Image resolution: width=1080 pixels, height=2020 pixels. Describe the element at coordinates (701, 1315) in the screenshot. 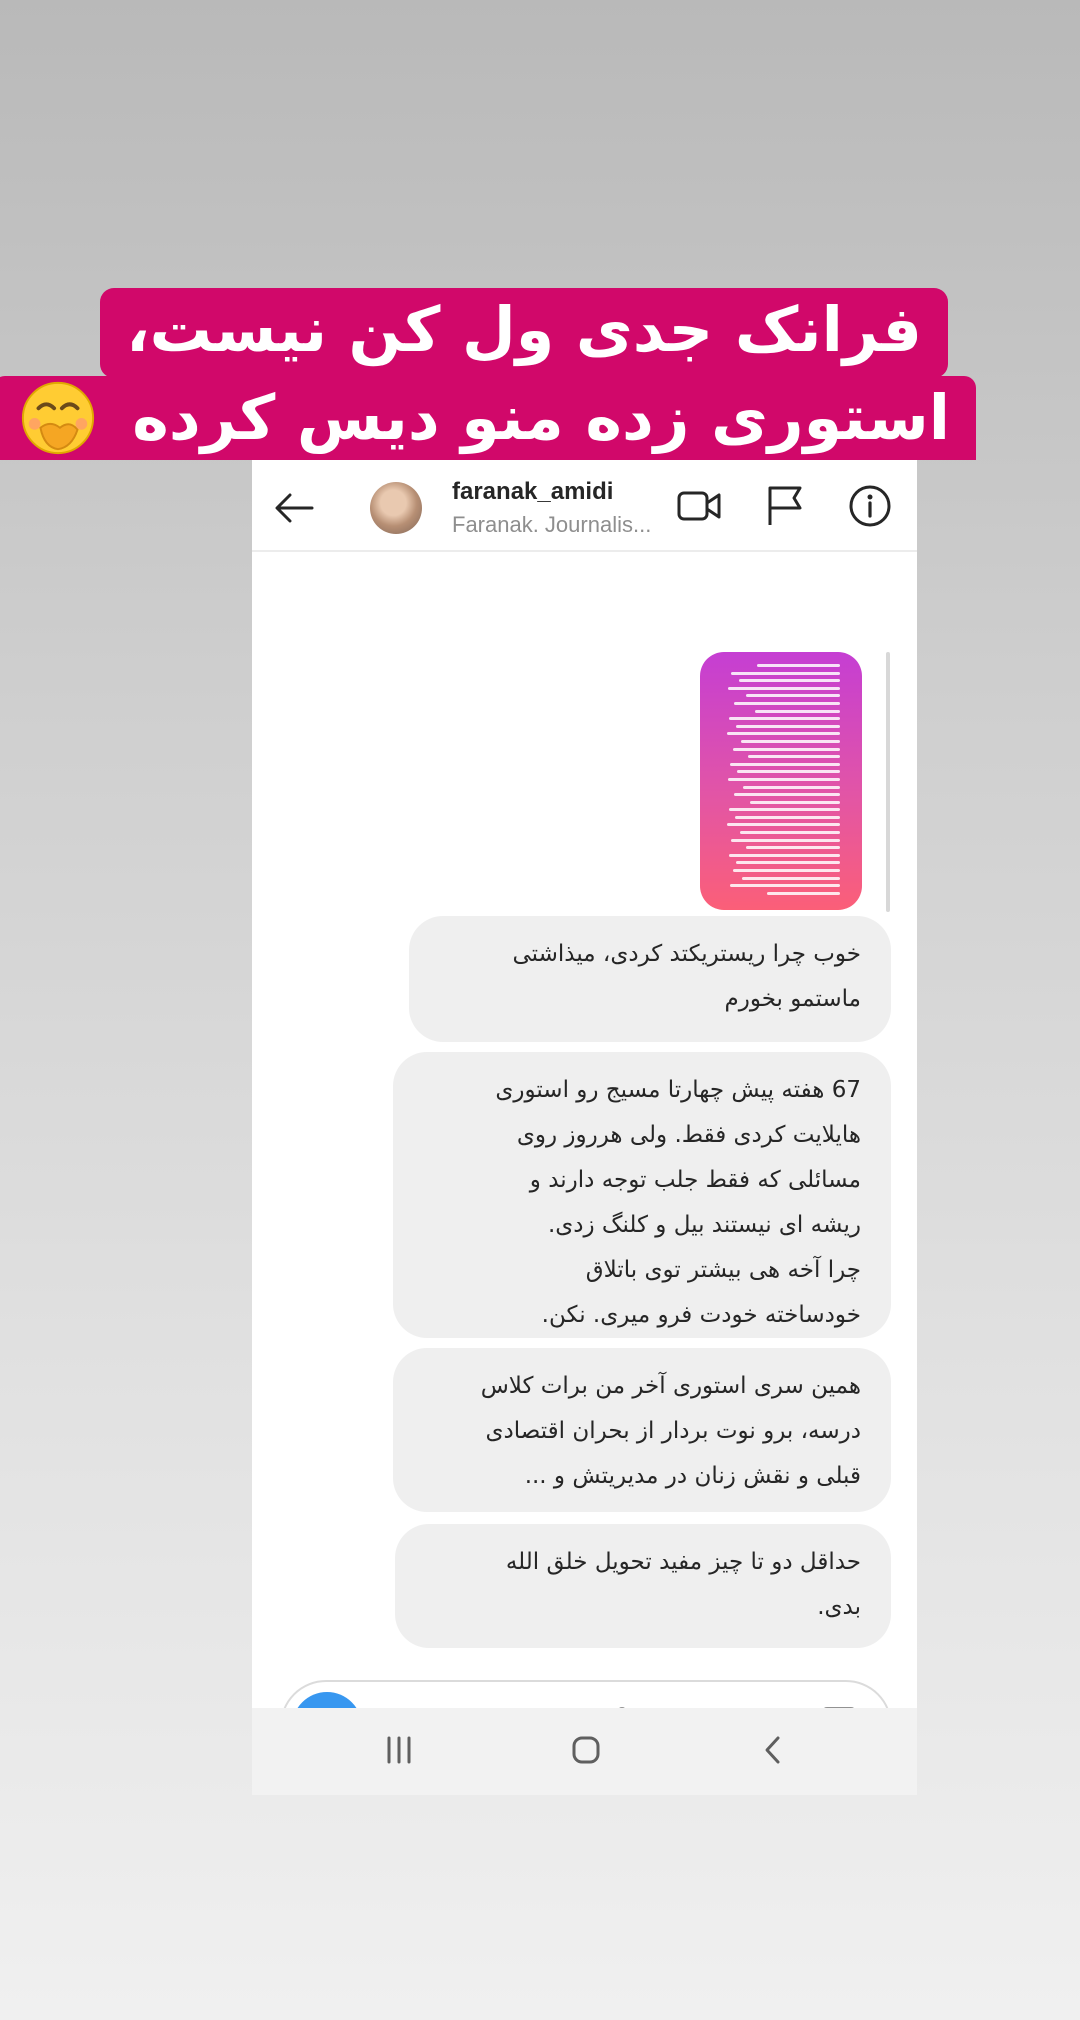

I see `message-line: خودساخته خودت فرو میری. نکن.` at that location.